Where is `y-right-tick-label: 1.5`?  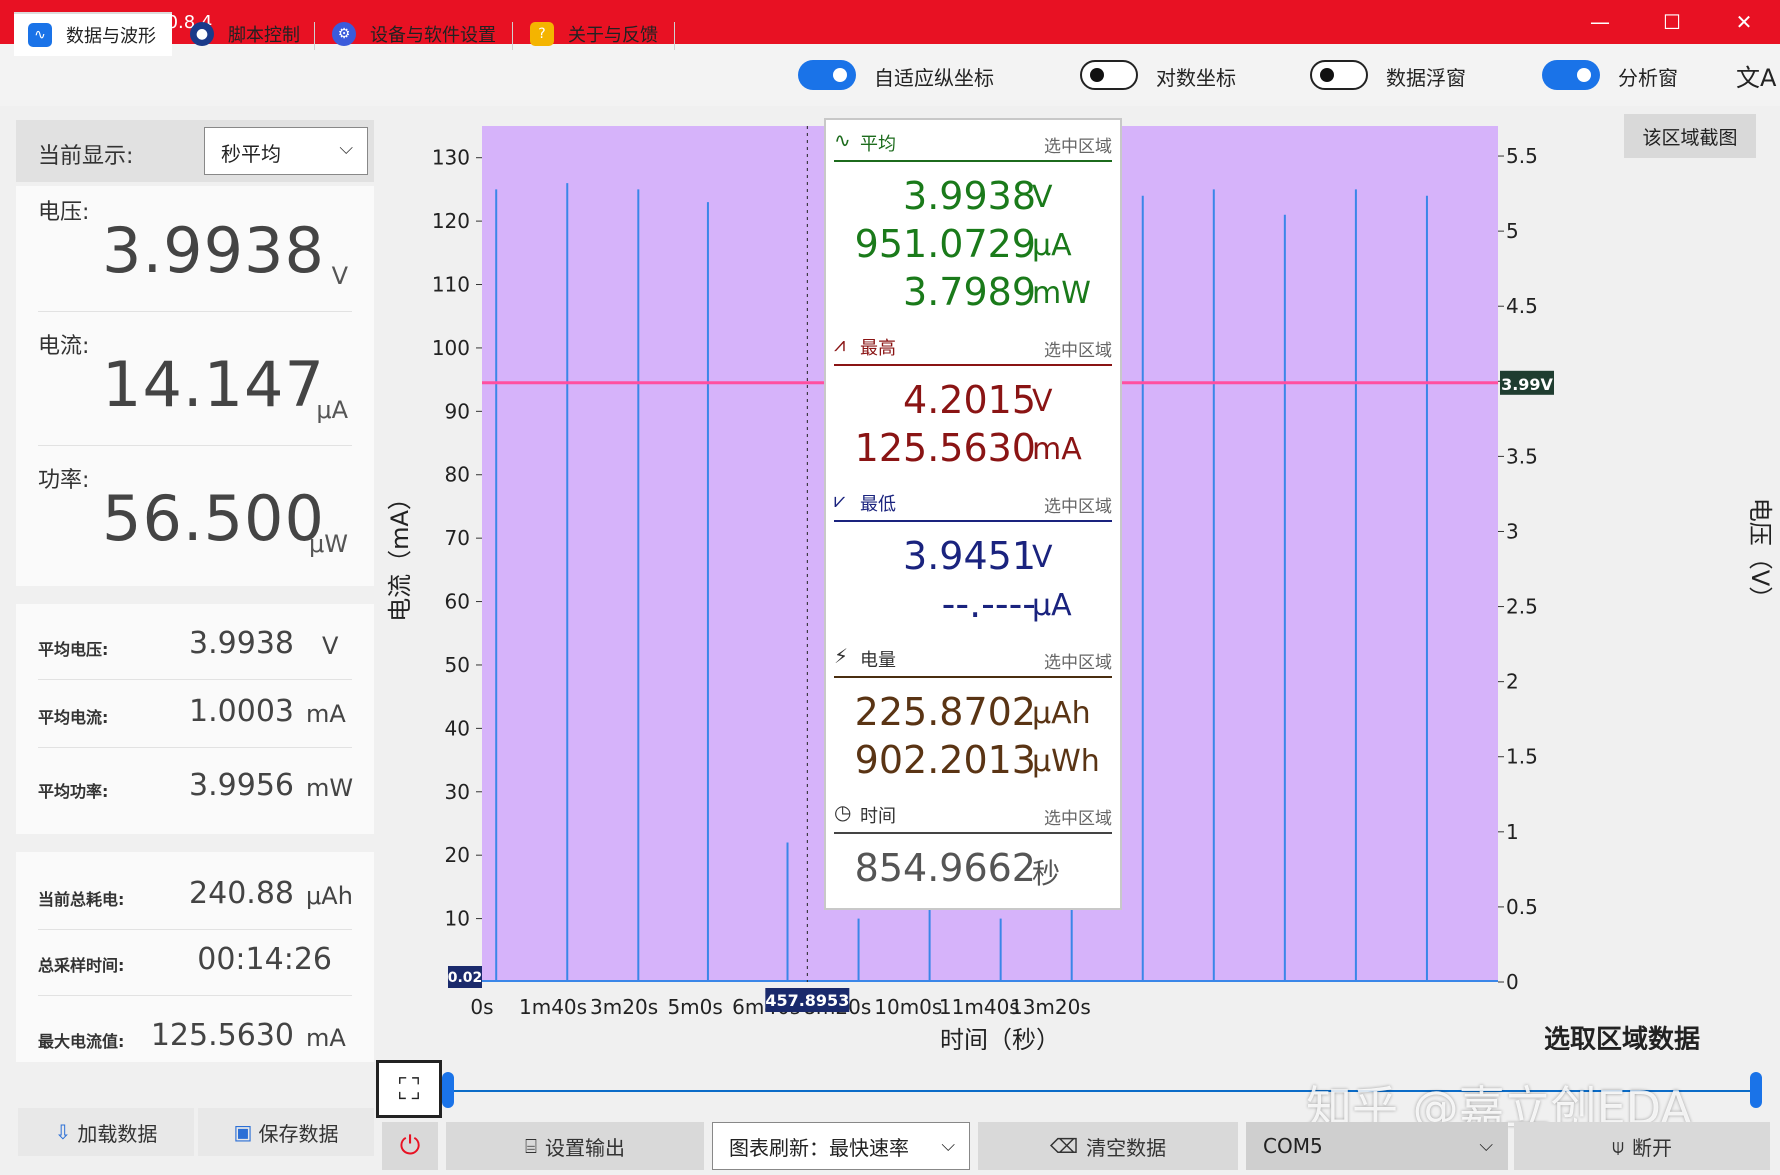
y-right-tick-label: 1.5 is located at coordinates (1522, 757).